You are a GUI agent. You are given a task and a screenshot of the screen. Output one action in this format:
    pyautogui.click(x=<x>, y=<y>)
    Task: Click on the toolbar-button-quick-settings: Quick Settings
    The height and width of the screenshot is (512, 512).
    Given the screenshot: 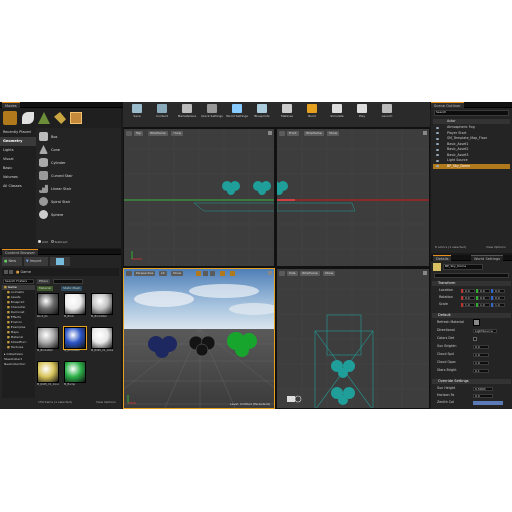 What is the action you would take?
    pyautogui.click(x=212, y=115)
    